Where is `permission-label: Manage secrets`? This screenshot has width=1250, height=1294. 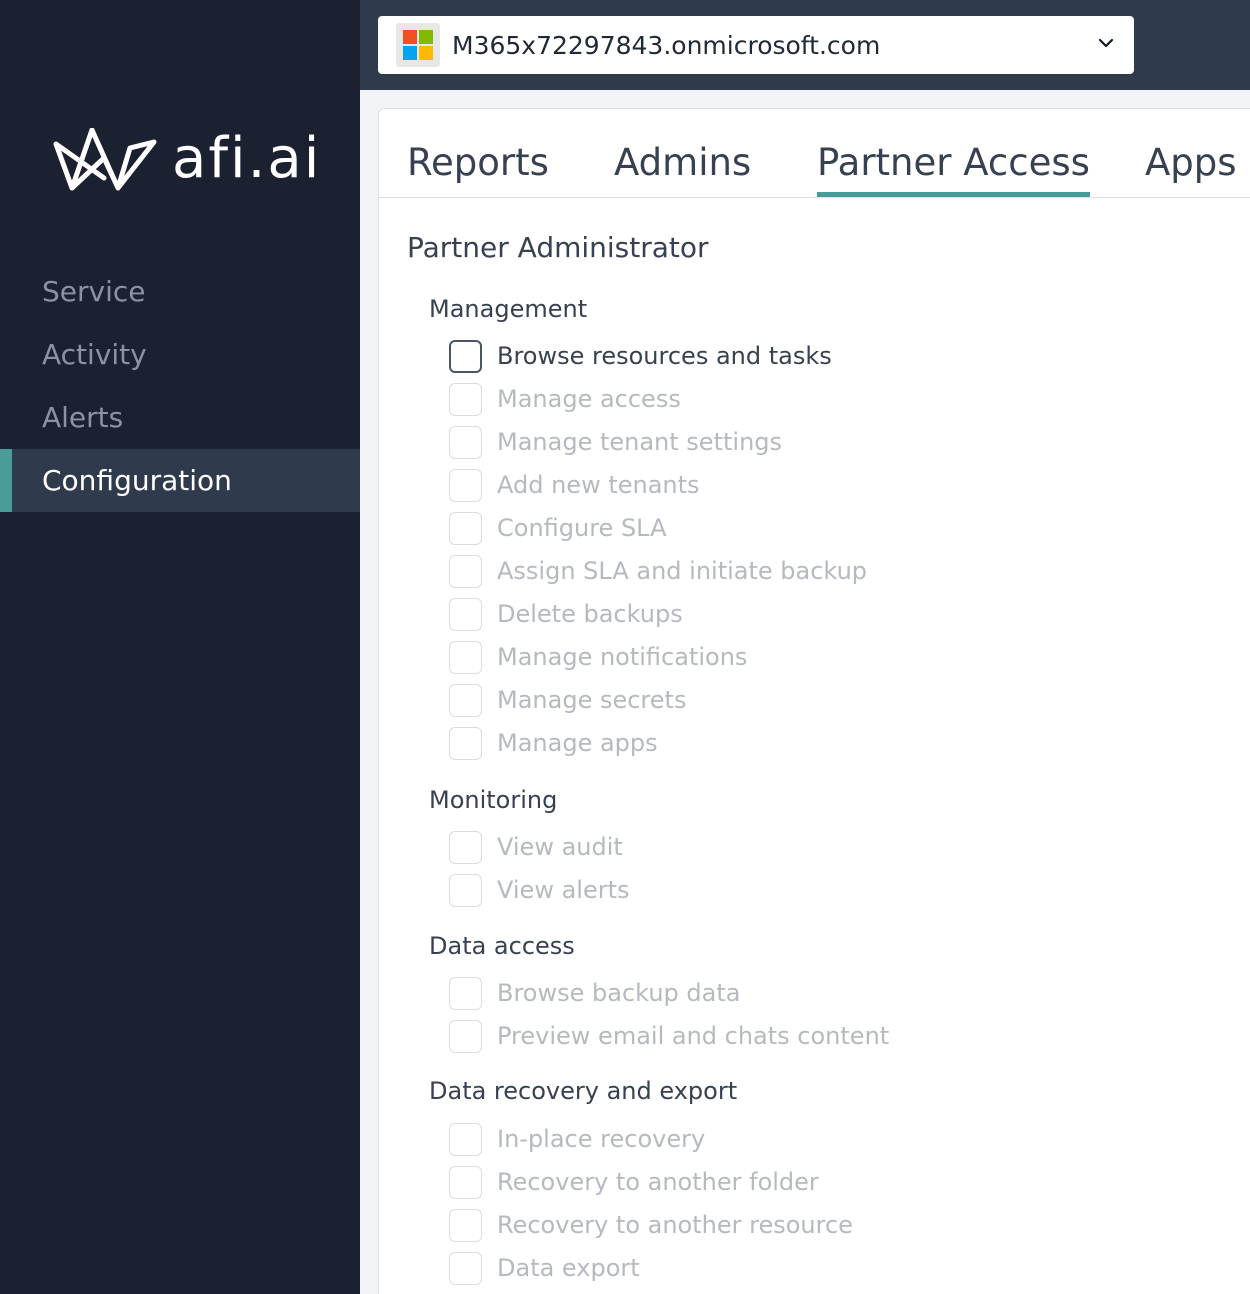 permission-label: Manage secrets is located at coordinates (592, 700).